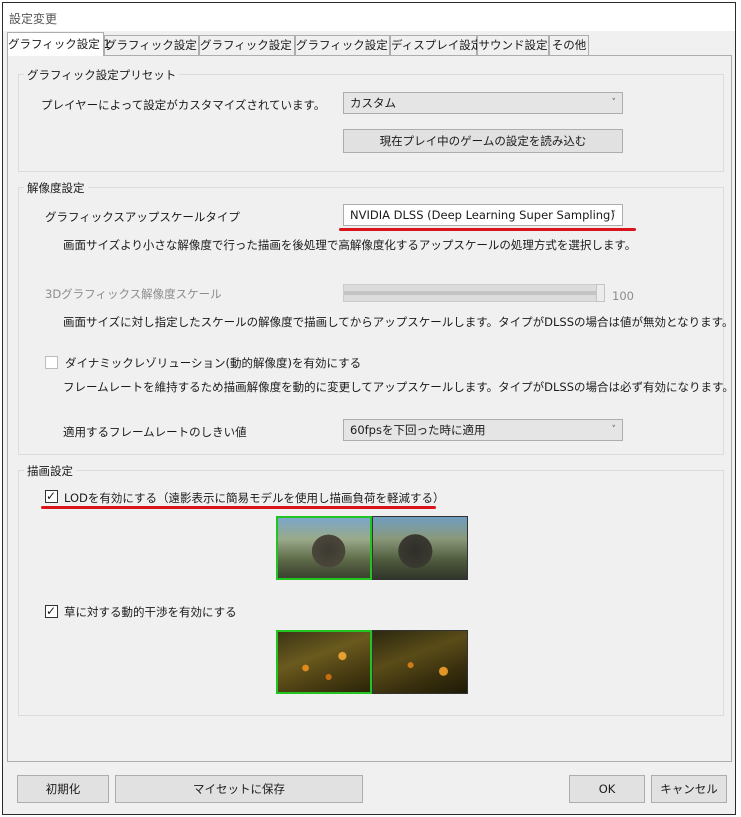 The image size is (741, 817). What do you see at coordinates (102, 75) in the screenshot?
I see `preset-legend: グラフィック設定プリセット` at bounding box center [102, 75].